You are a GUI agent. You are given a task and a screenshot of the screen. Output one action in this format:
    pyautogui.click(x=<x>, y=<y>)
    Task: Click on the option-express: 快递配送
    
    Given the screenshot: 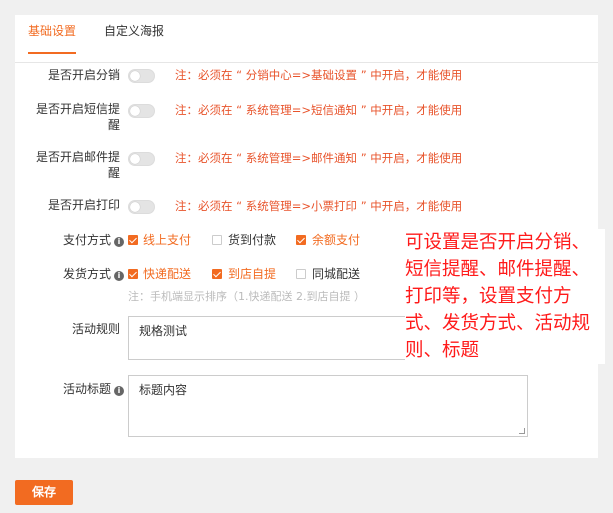 What is the action you would take?
    pyautogui.click(x=167, y=274)
    